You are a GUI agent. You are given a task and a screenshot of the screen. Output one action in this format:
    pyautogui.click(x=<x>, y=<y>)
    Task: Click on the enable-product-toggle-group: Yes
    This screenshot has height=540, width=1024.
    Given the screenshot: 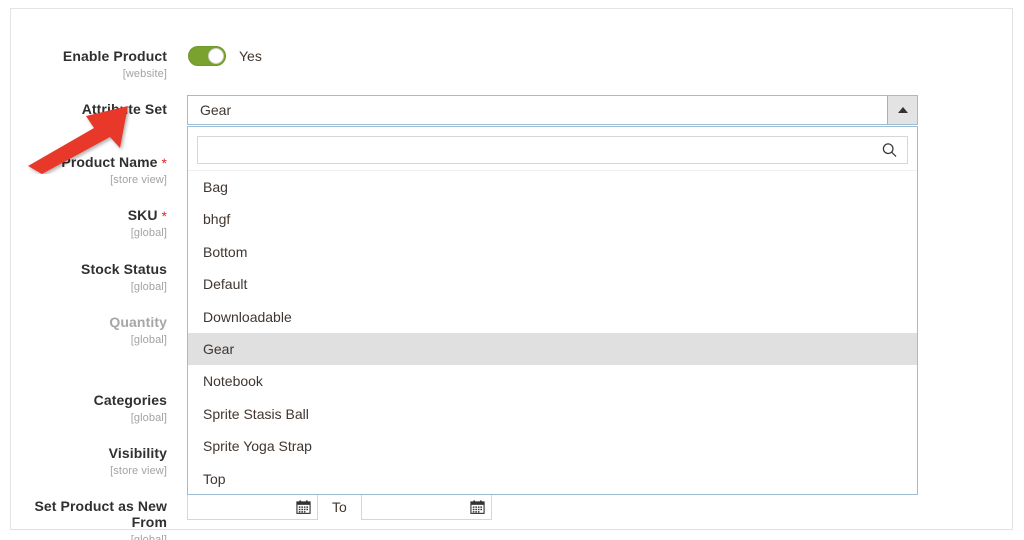 What is the action you would take?
    pyautogui.click(x=225, y=56)
    